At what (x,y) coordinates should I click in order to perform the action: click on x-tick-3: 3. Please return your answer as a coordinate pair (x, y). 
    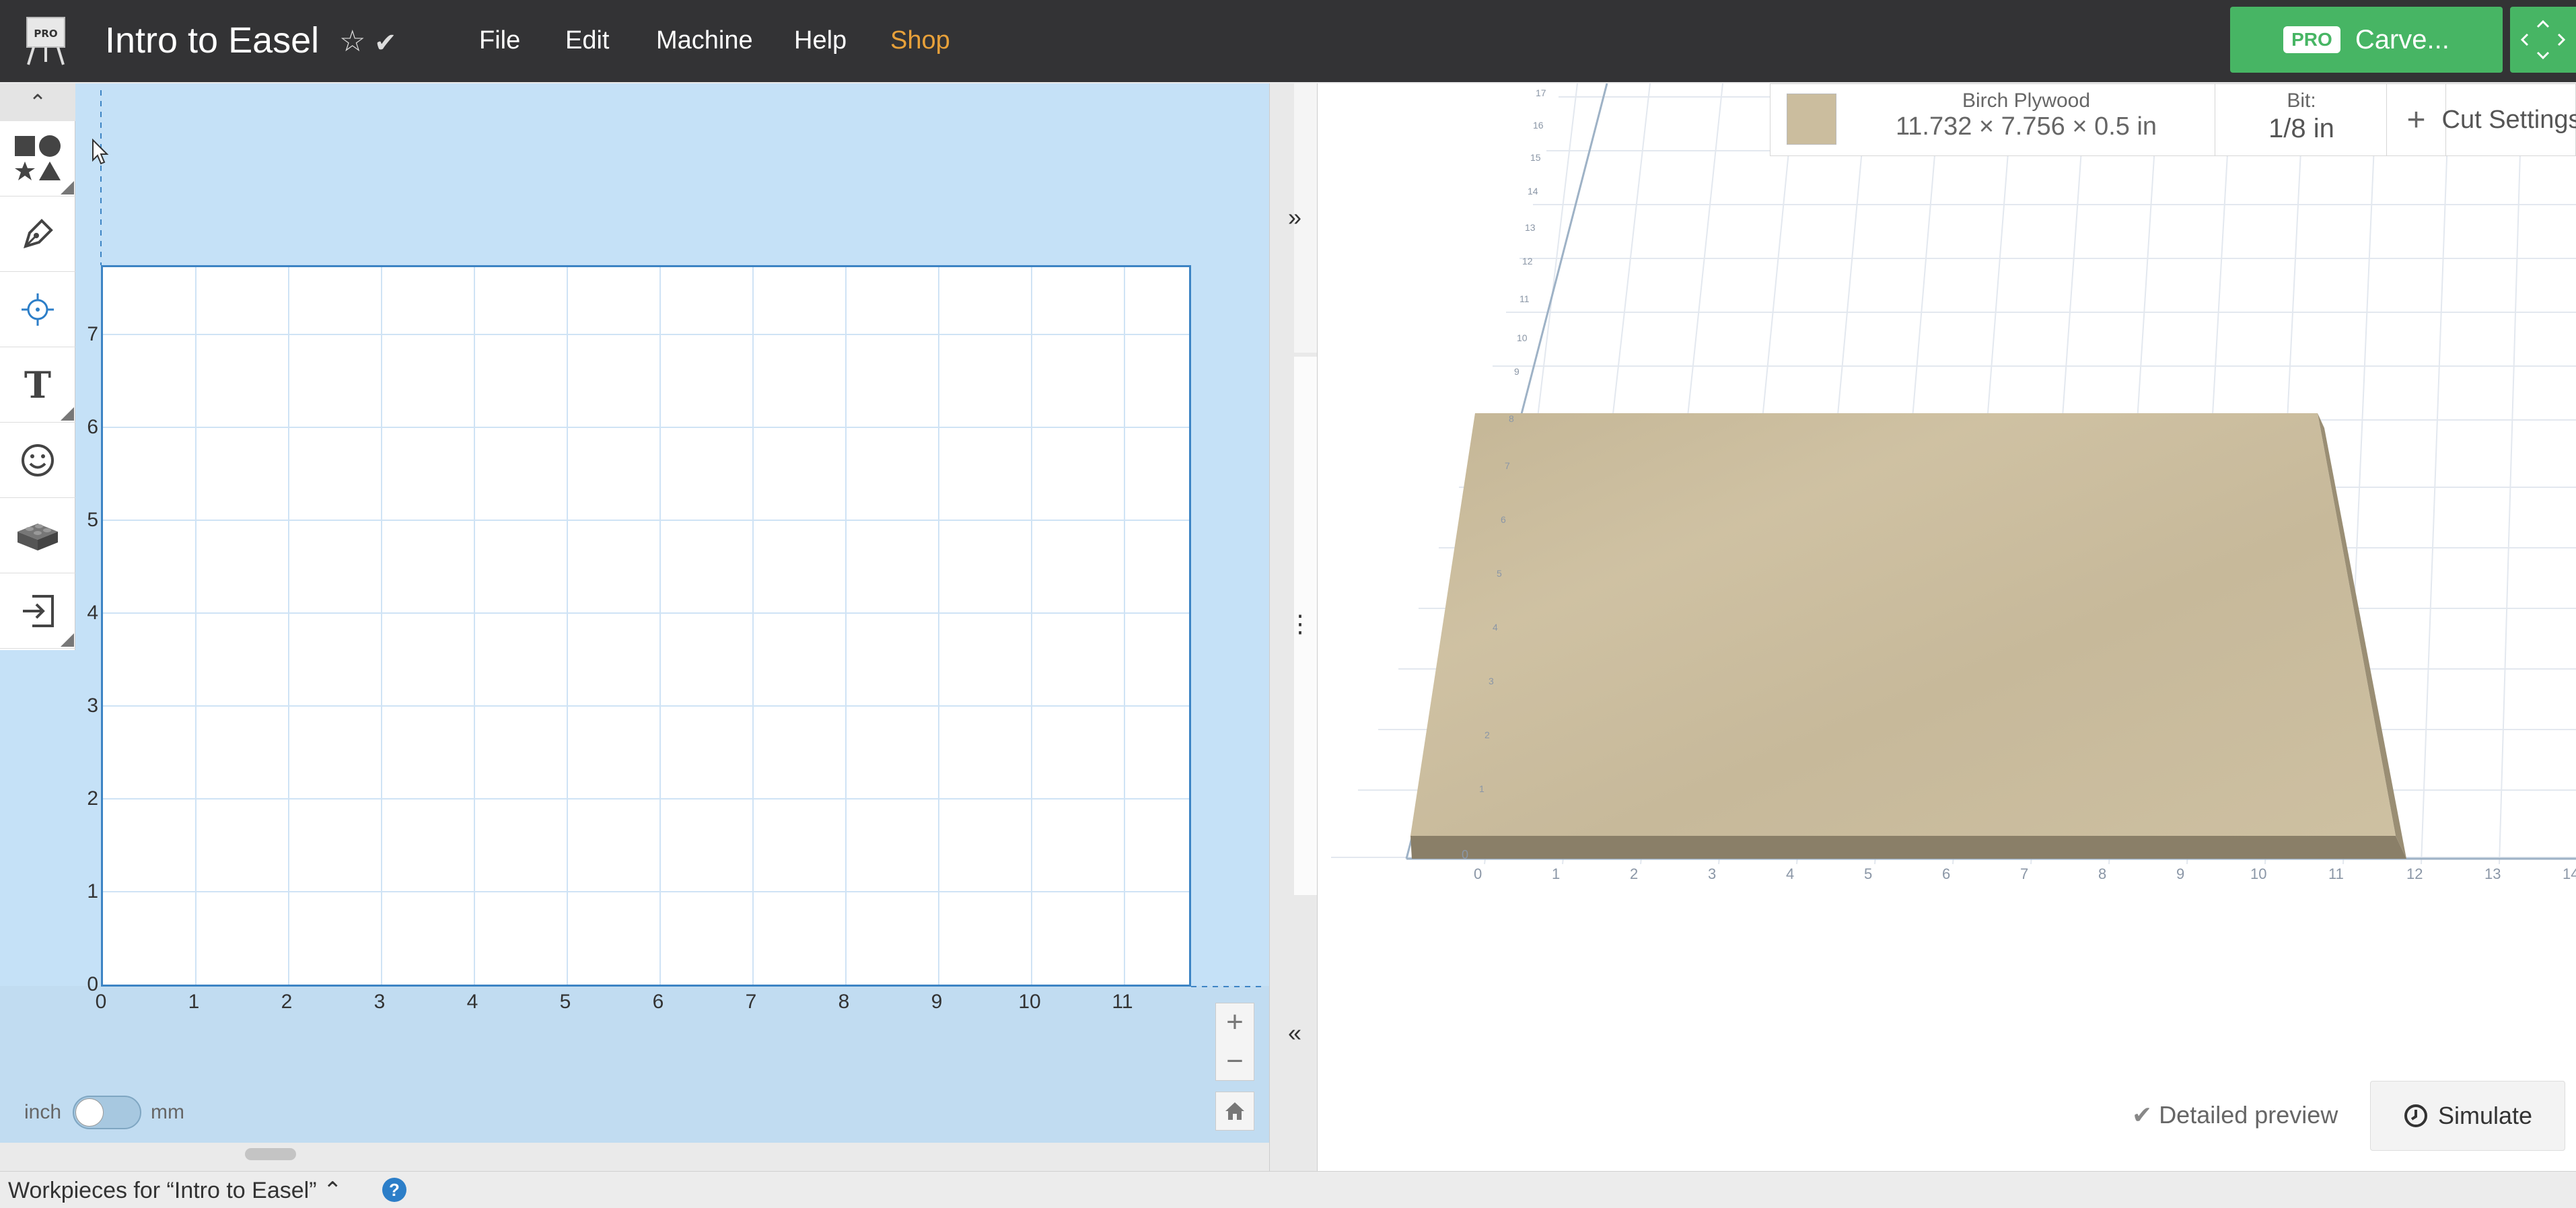
    Looking at the image, I should click on (379, 1002).